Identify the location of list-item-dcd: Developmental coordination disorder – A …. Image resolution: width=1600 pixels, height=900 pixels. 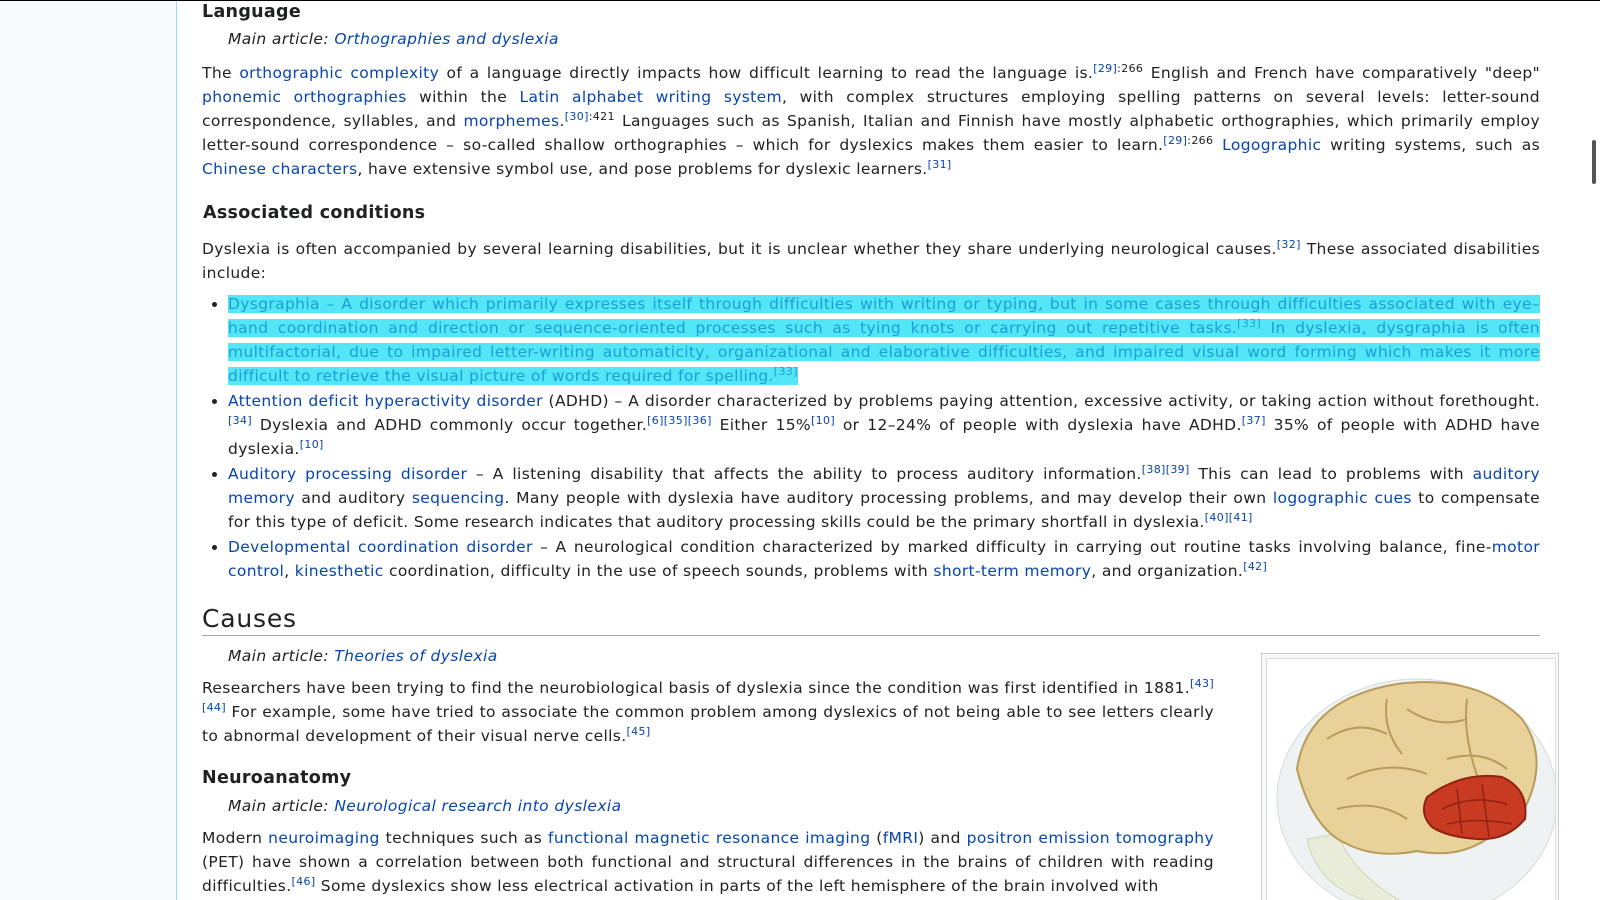
(884, 559).